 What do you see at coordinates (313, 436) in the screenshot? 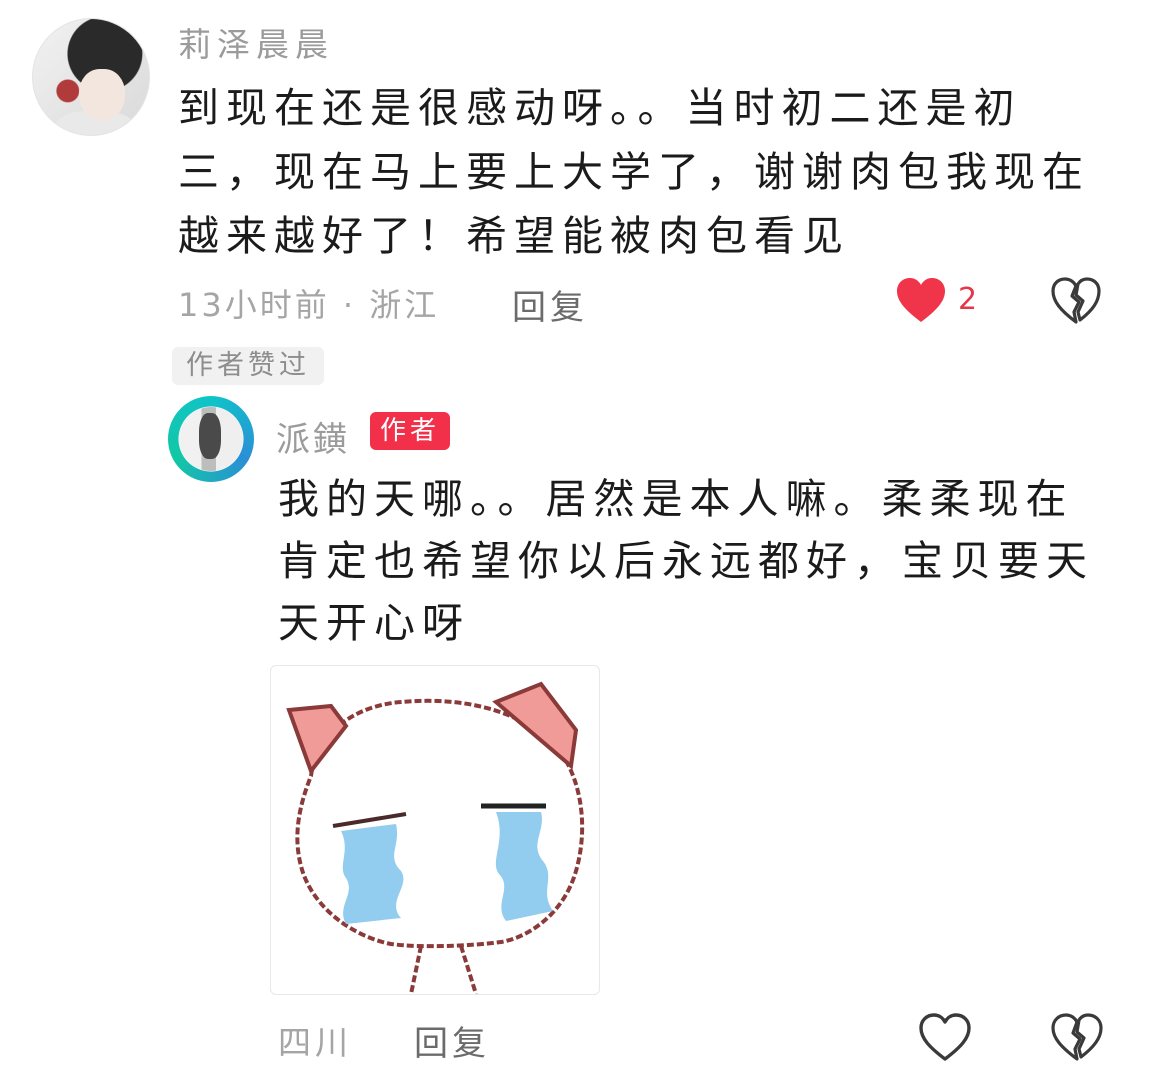
I see `author-username: 派鐄` at bounding box center [313, 436].